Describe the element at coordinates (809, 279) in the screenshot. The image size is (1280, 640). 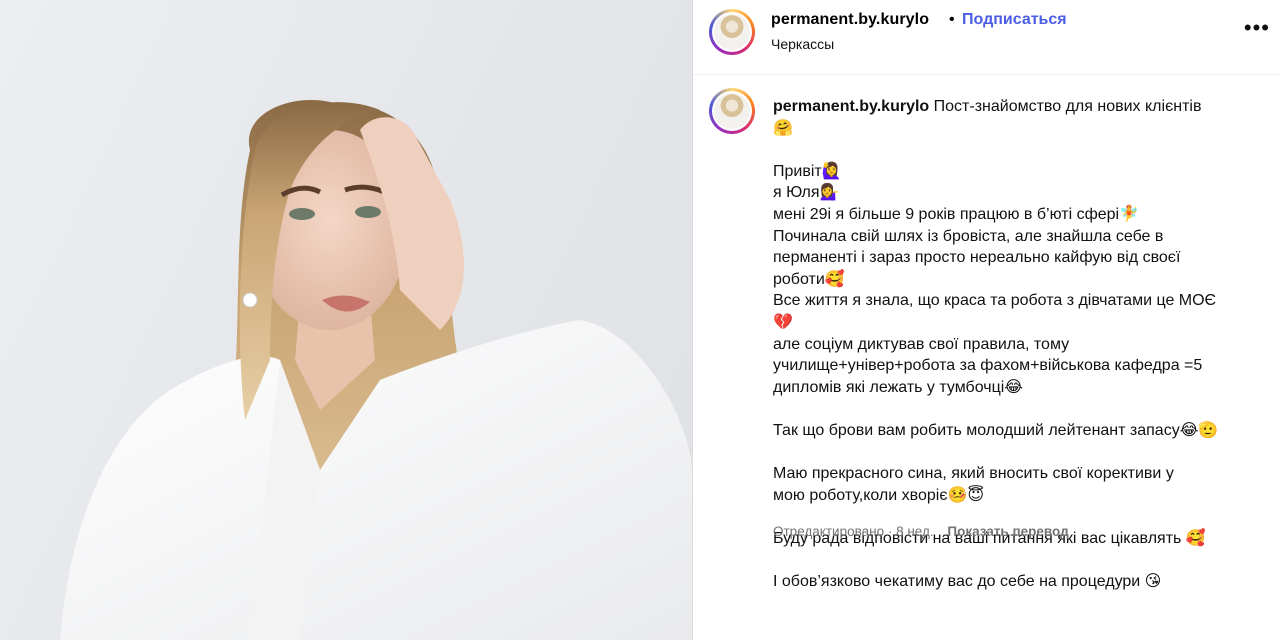
I see `caption-line: роботи🥰` at that location.